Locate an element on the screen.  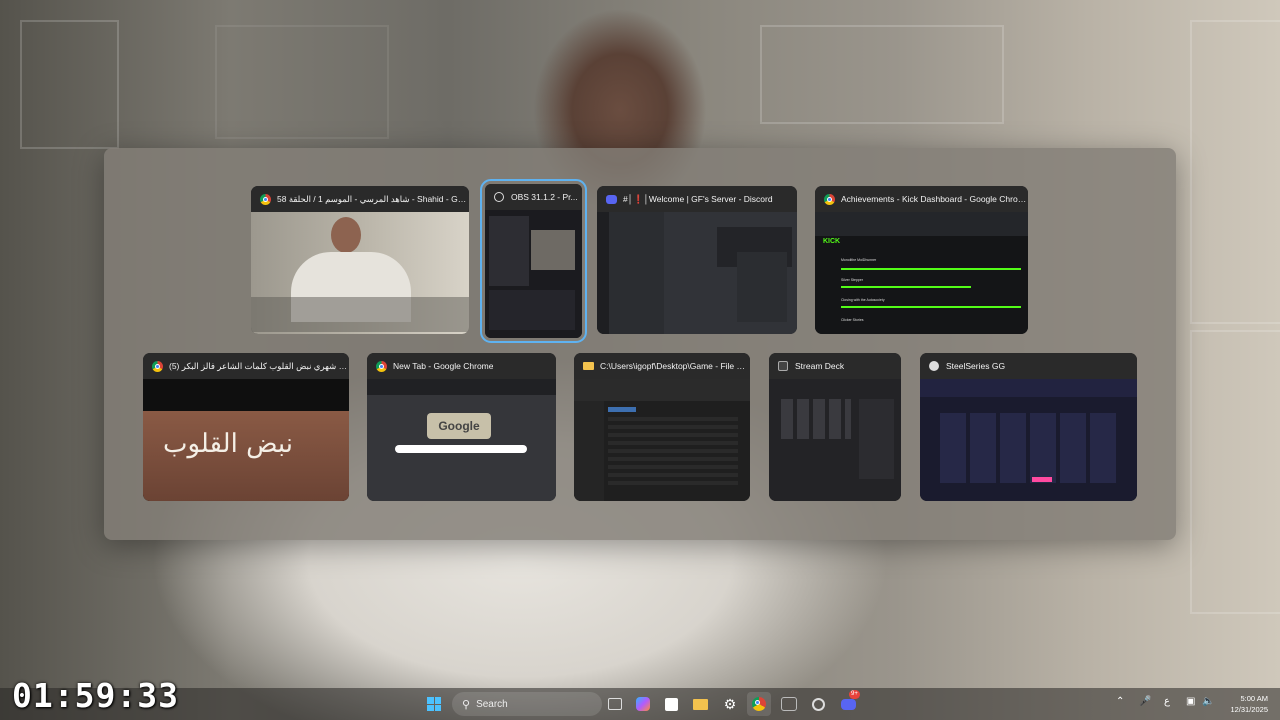
stream-timer-overlay: 01:59:33 is located at coordinates (95, 695).